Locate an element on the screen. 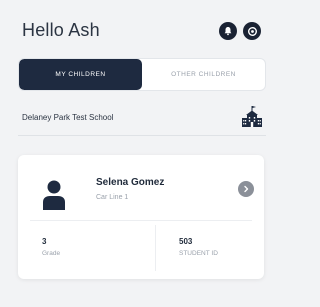  avatar-icon is located at coordinates (54, 195).